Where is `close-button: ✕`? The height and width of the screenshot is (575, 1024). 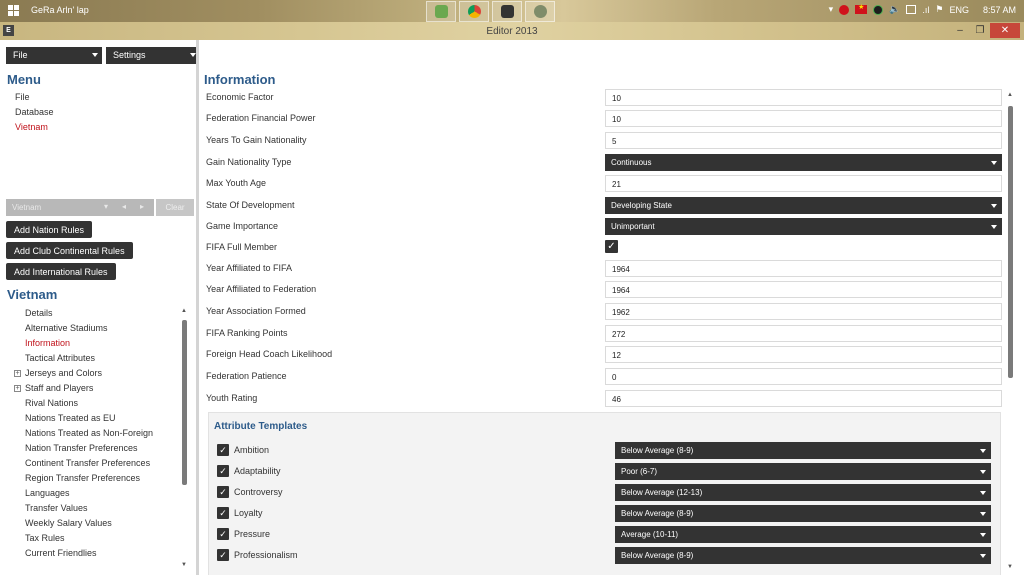
close-button: ✕ is located at coordinates (1005, 30).